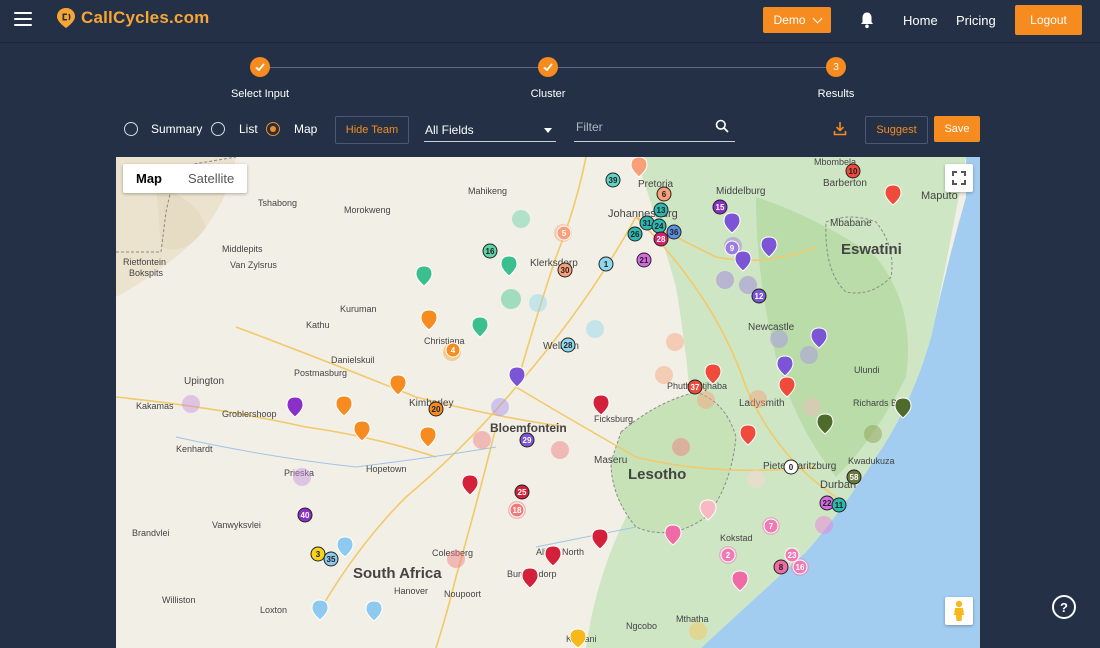 The width and height of the screenshot is (1100, 648). I want to click on brand-name: CallCycles.com, so click(145, 17).